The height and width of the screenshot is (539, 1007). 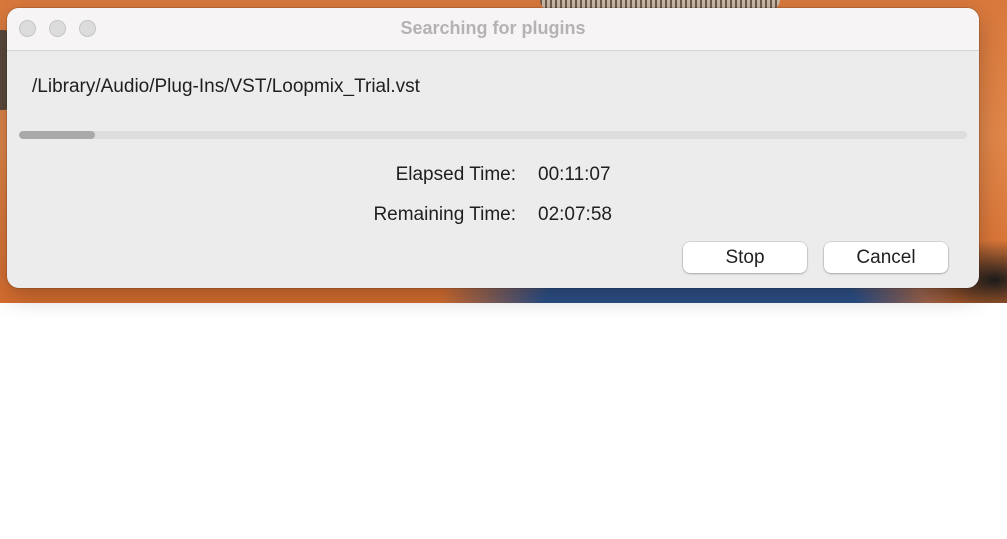 I want to click on elapsed-time-value: 00:11:07, so click(x=574, y=174).